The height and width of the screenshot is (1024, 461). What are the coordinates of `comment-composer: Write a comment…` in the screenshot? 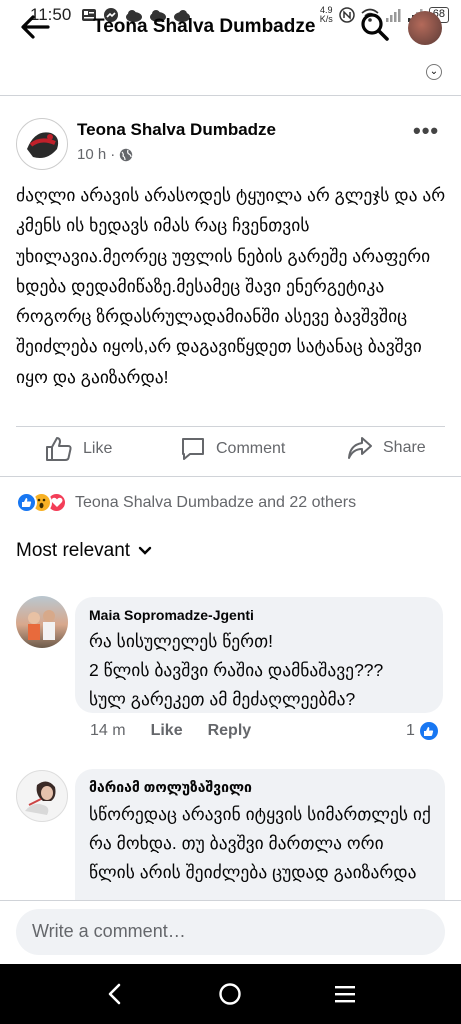 It's located at (230, 932).